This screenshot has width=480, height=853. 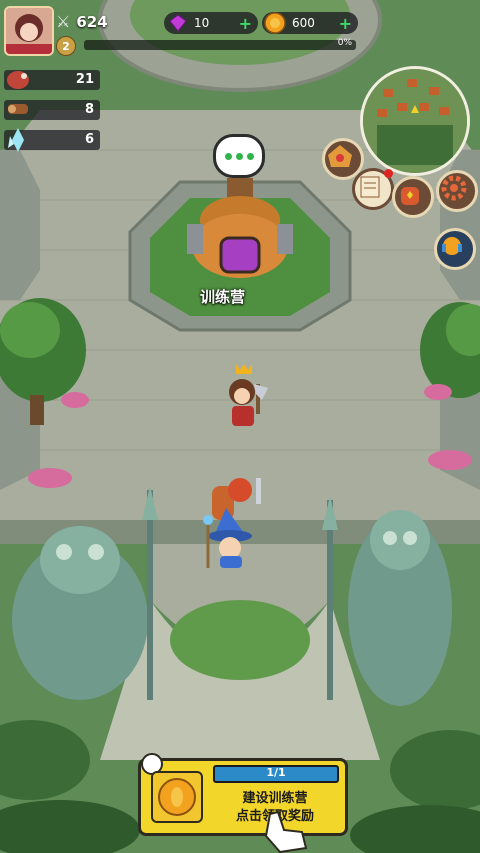 What do you see at coordinates (177, 797) in the screenshot?
I see `quest-coin-icon` at bounding box center [177, 797].